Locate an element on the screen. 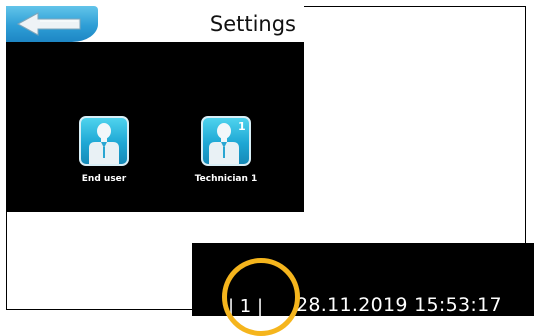 The width and height of the screenshot is (534, 336). title-bar: Settings is located at coordinates (155, 25).